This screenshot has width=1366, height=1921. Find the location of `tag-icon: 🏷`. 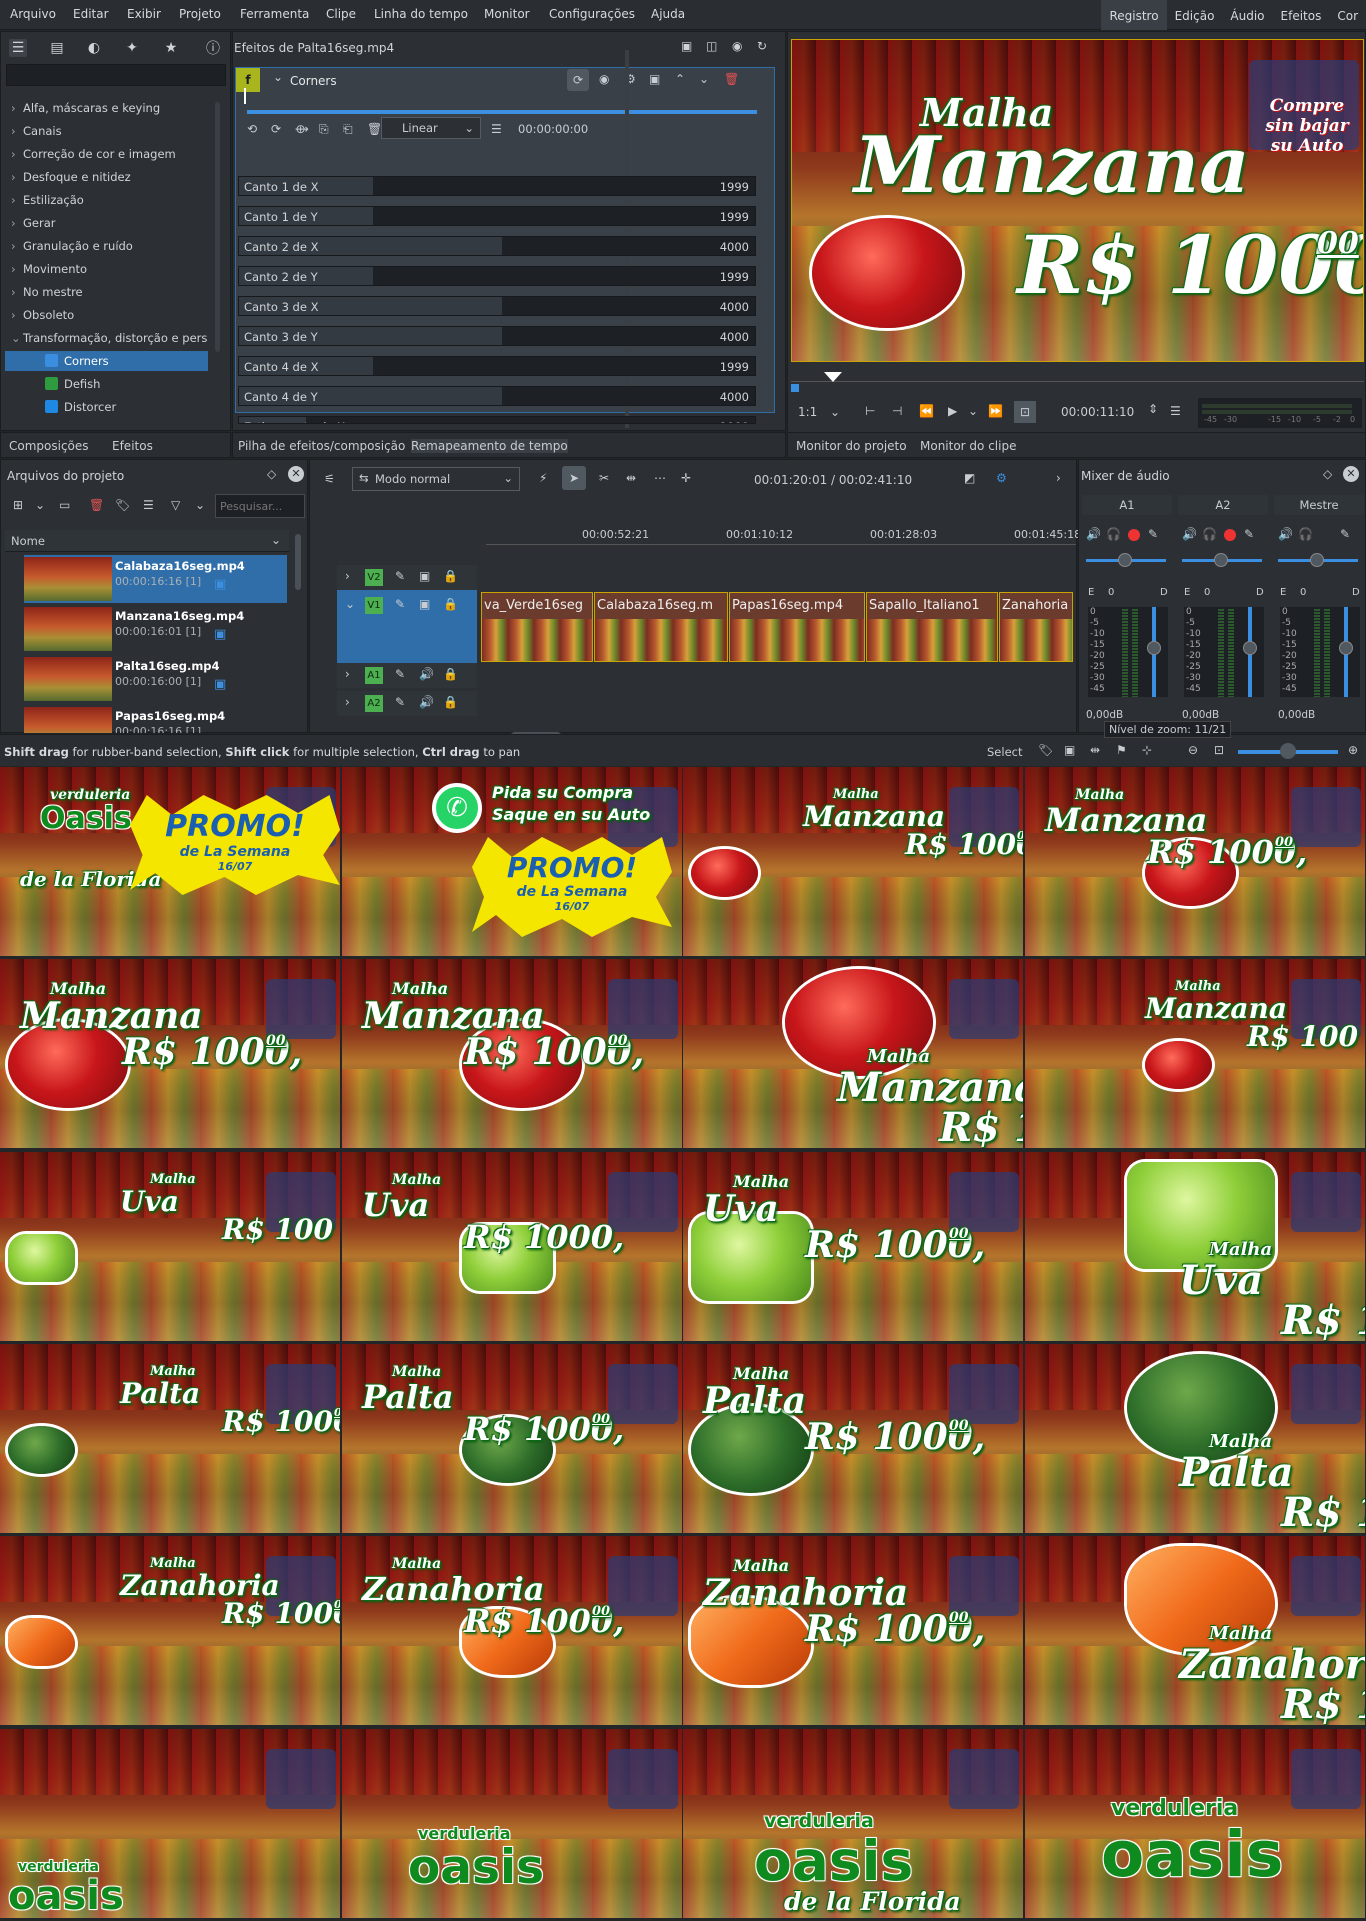

tag-icon: 🏷 is located at coordinates (122, 505).